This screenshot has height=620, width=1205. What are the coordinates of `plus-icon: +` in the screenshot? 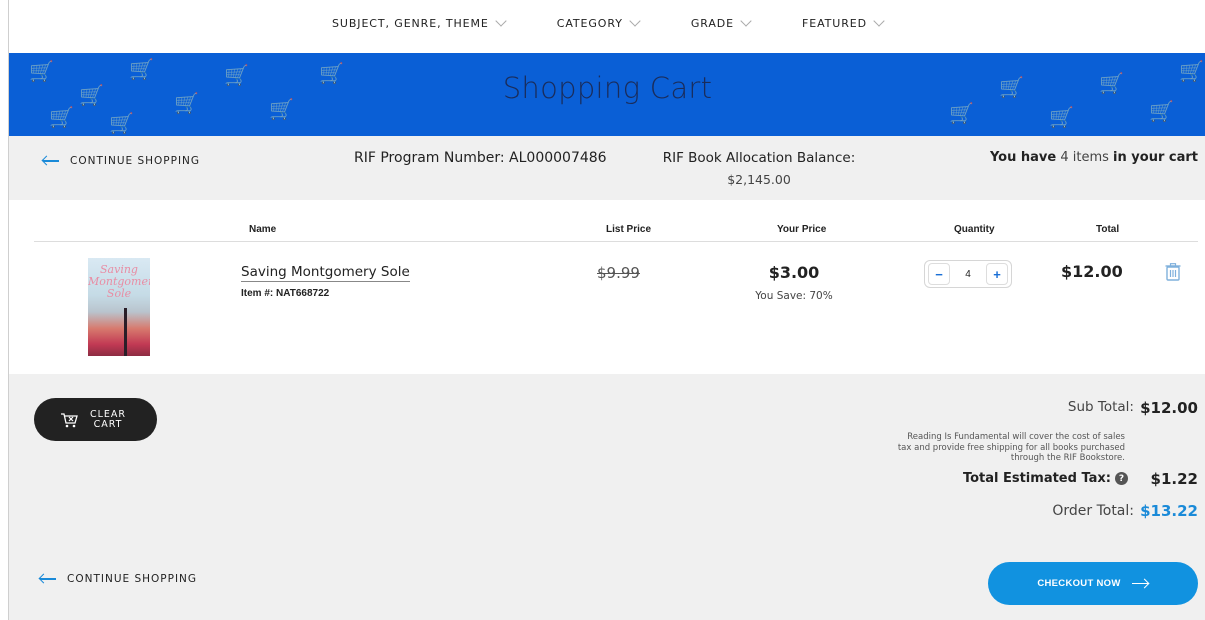 It's located at (997, 274).